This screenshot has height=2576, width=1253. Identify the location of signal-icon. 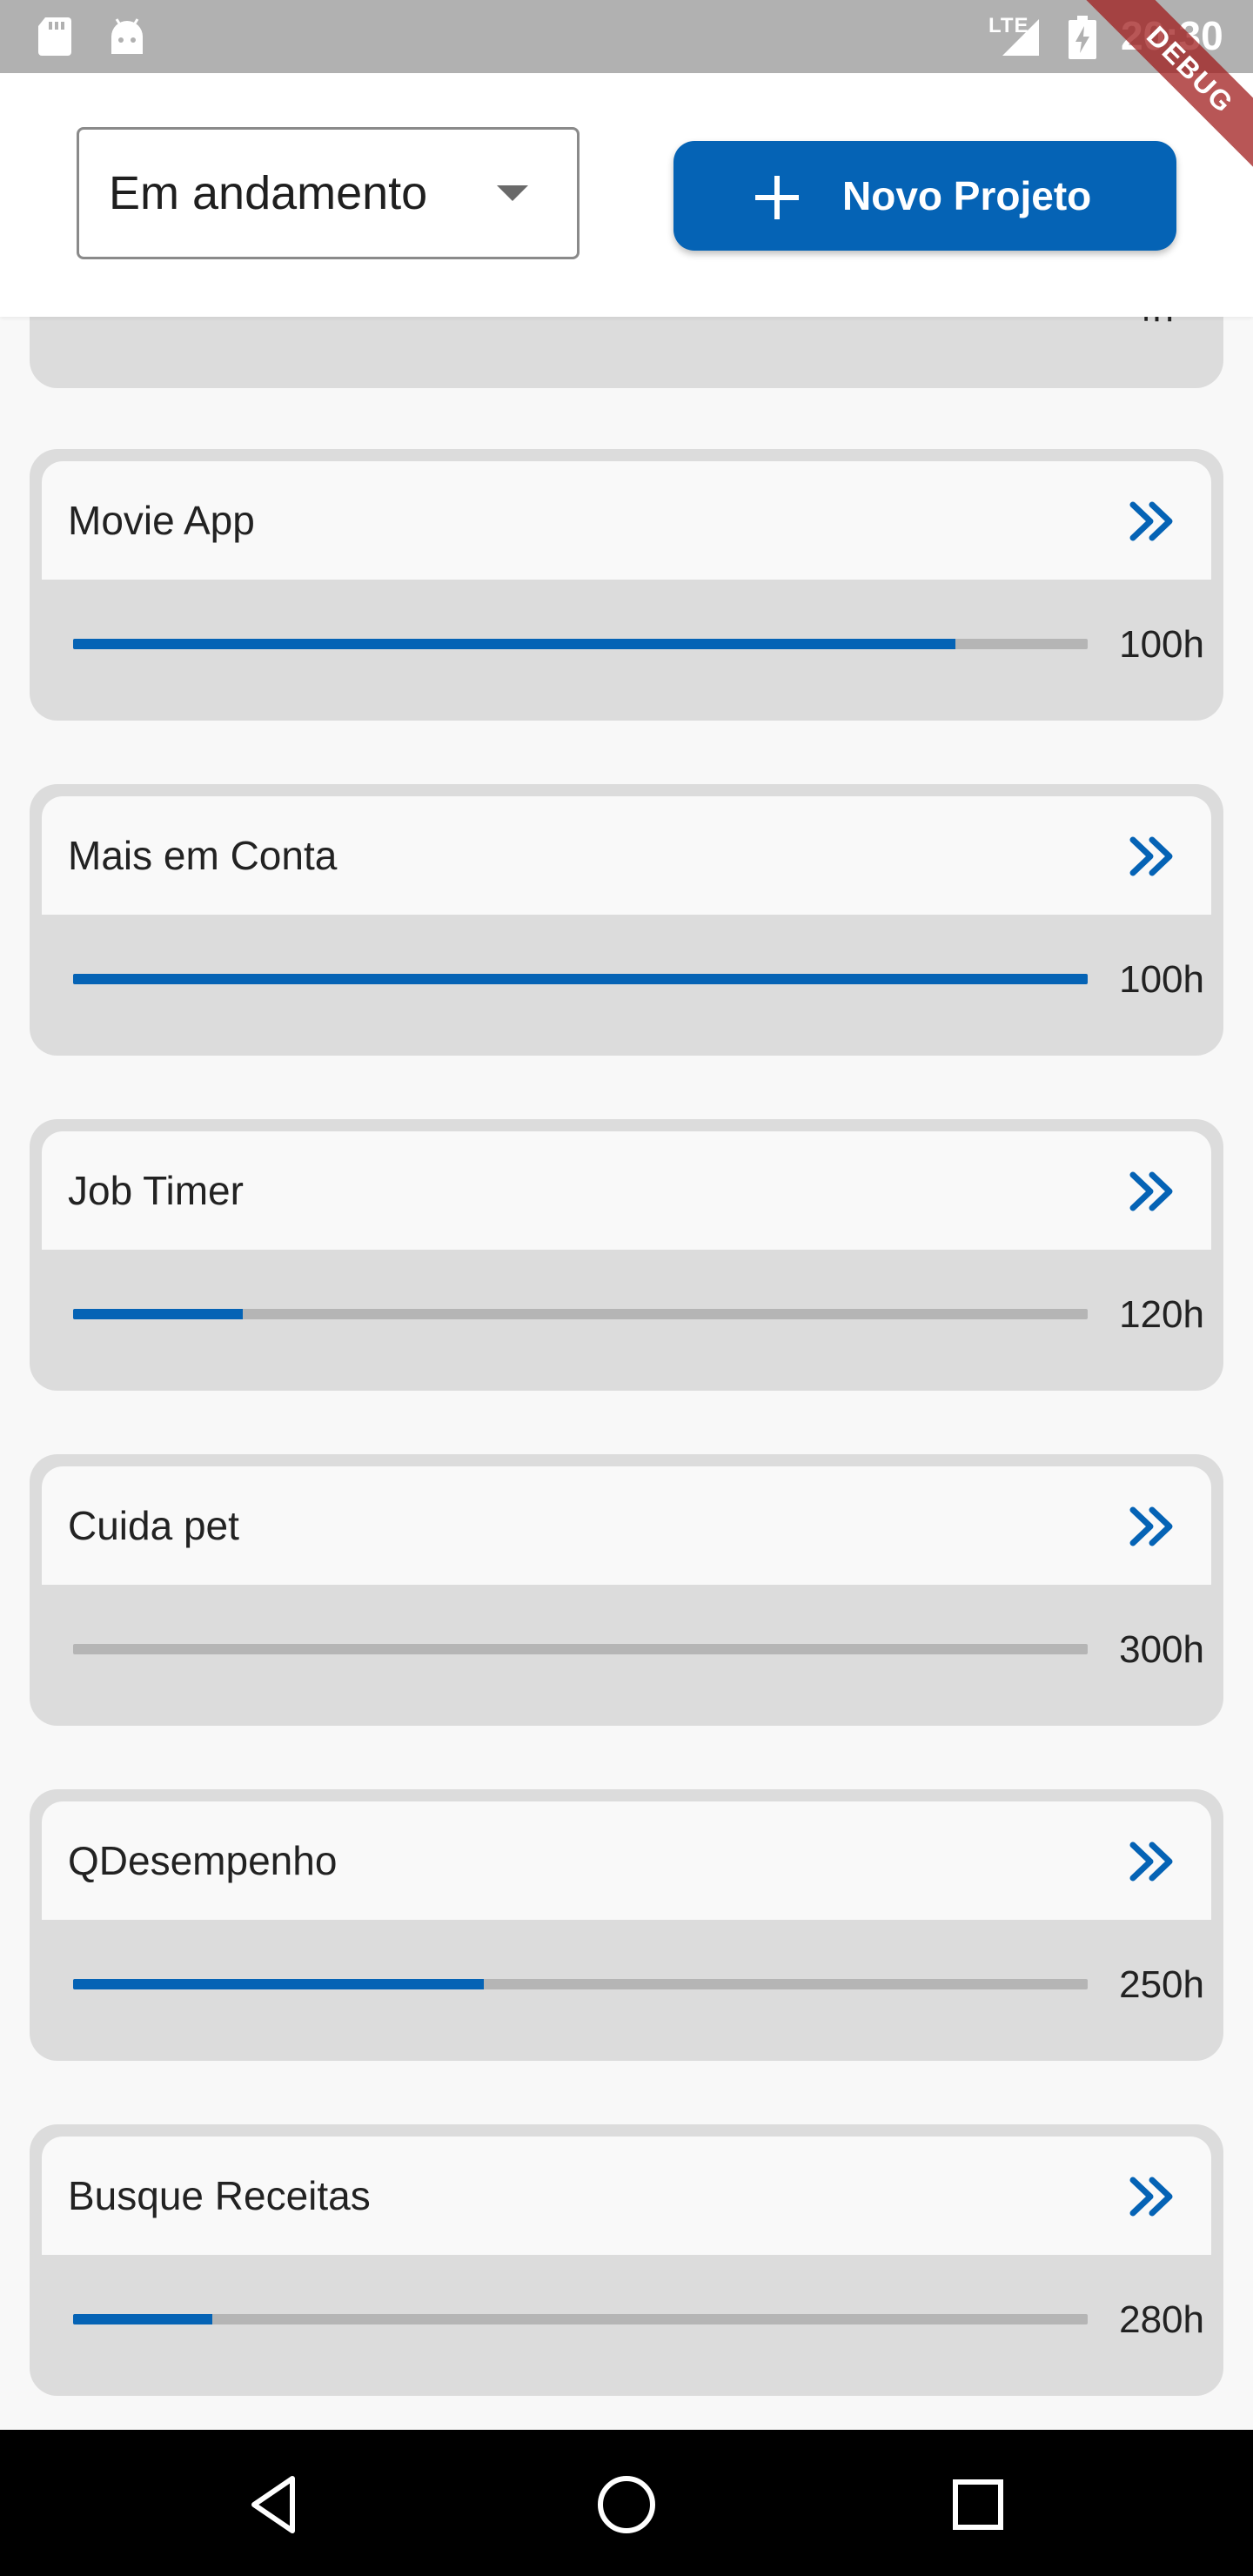
(1021, 37).